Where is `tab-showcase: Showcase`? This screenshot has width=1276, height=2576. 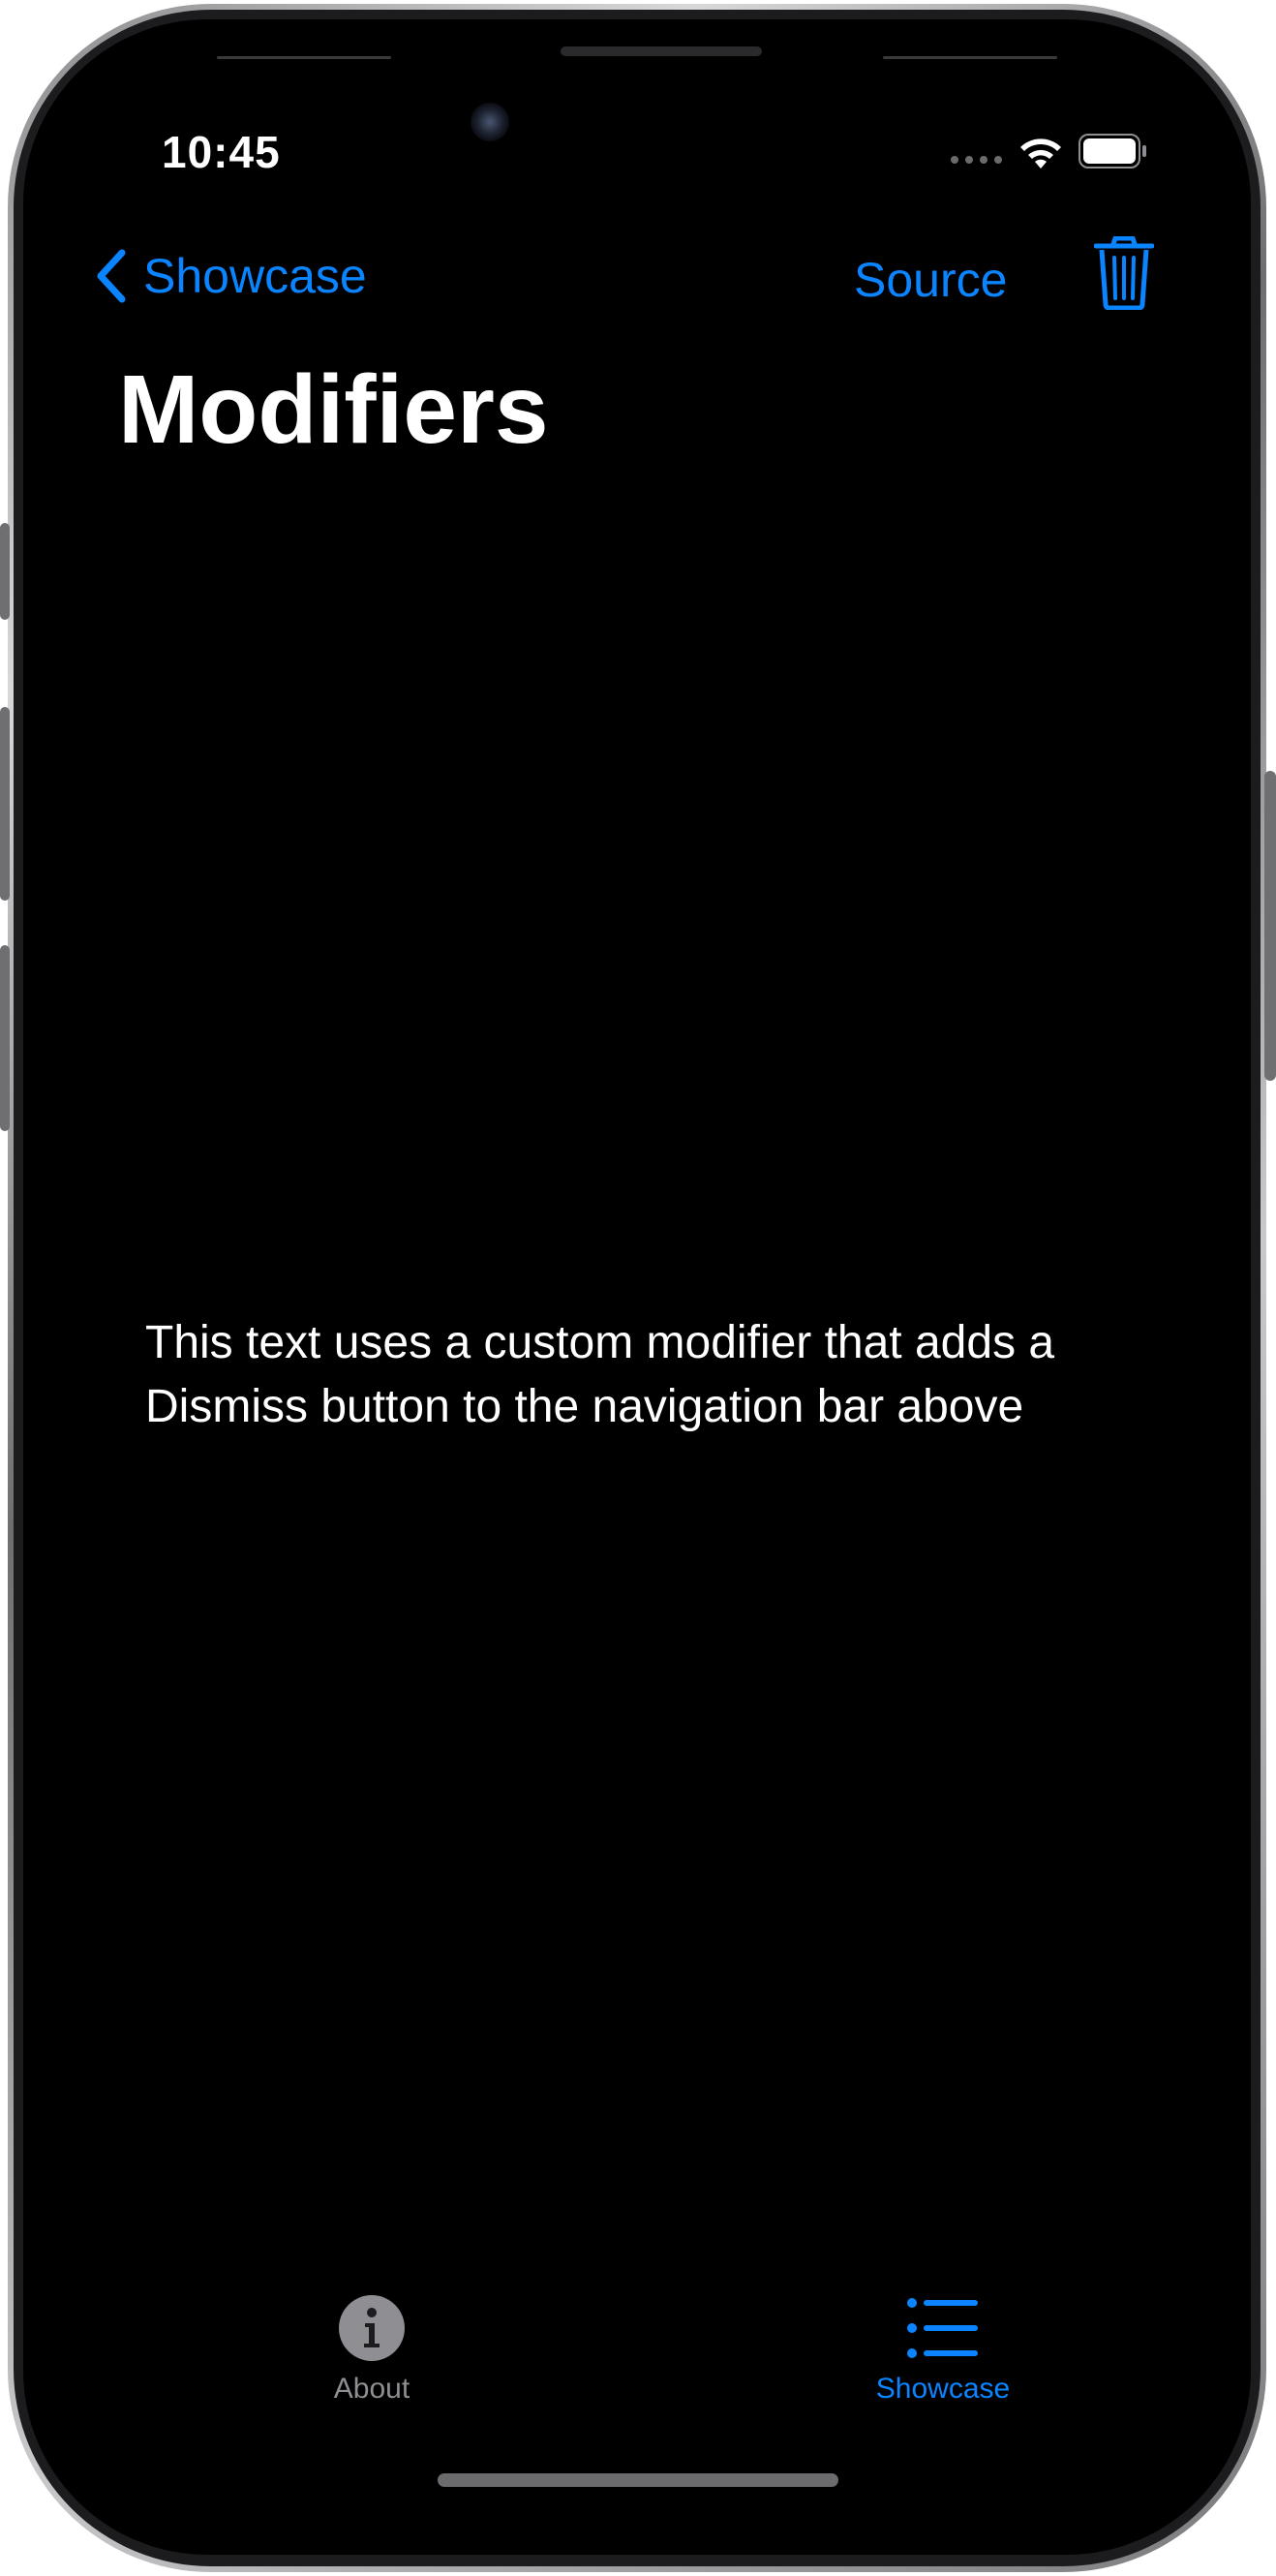
tab-showcase: Showcase is located at coordinates (942, 2349).